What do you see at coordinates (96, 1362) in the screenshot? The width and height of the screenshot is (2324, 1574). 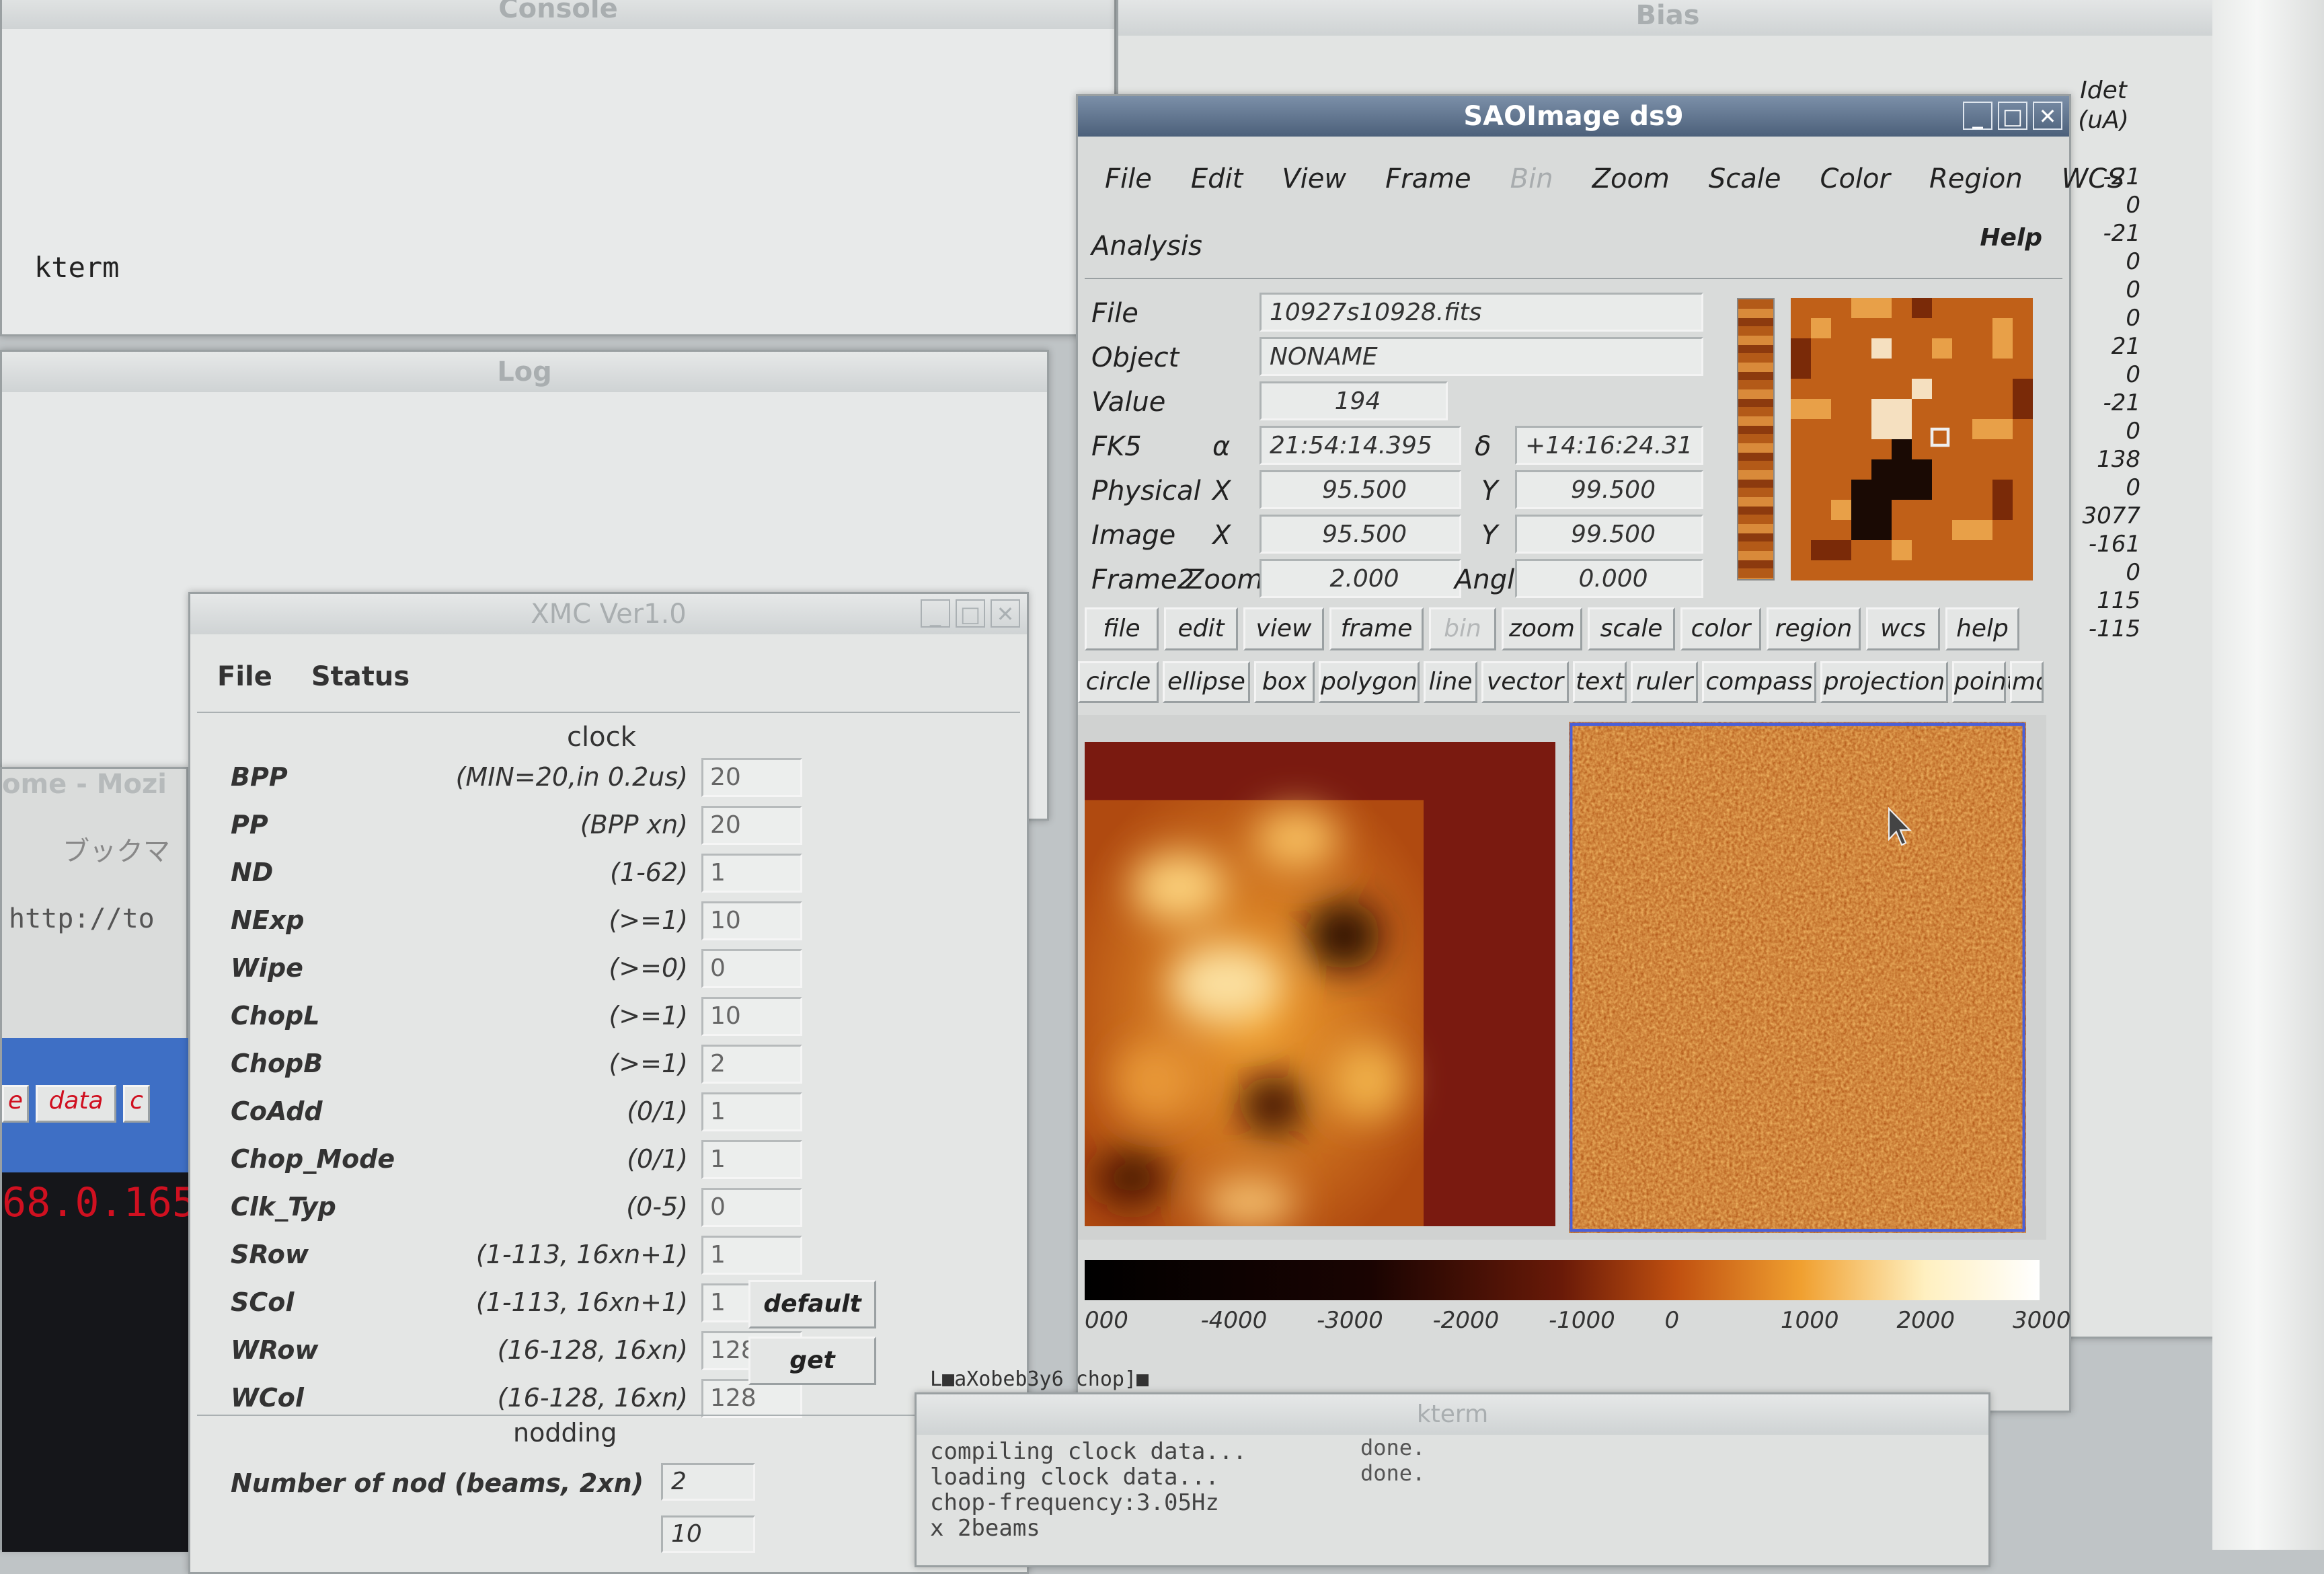 I see `mozilla-terminal` at bounding box center [96, 1362].